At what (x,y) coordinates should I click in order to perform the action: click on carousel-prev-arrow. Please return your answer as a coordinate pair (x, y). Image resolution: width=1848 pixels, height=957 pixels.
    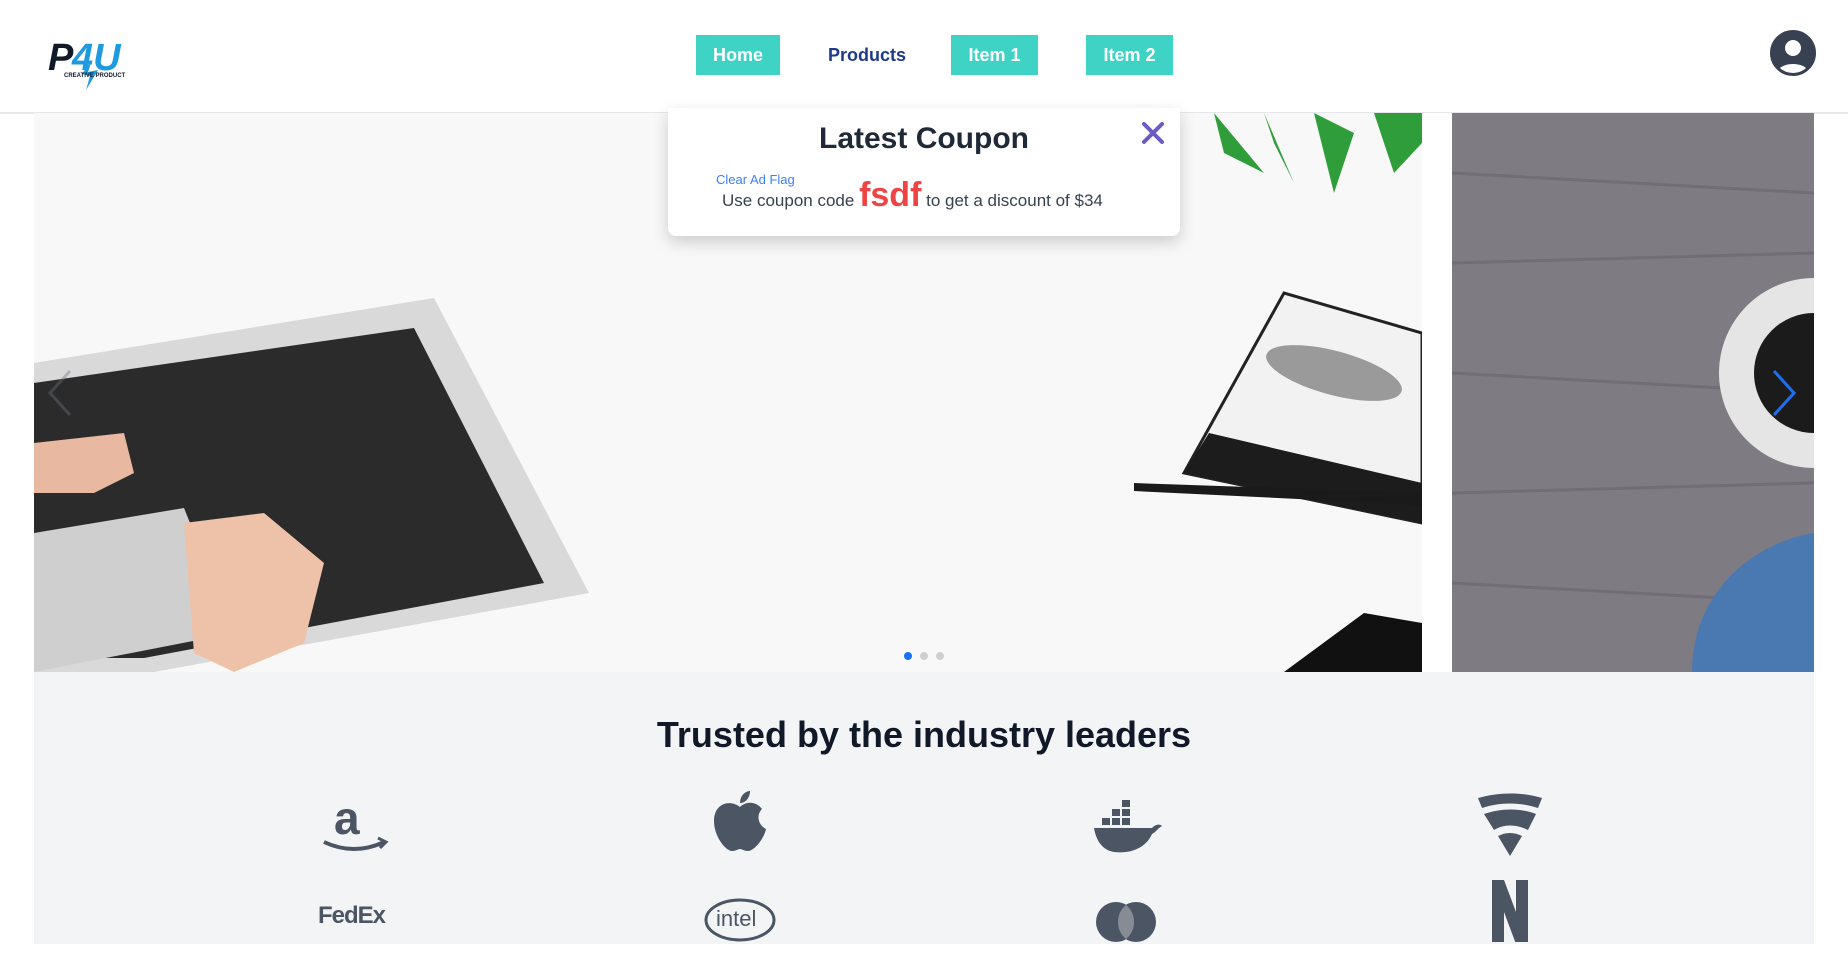
    Looking at the image, I should click on (60, 393).